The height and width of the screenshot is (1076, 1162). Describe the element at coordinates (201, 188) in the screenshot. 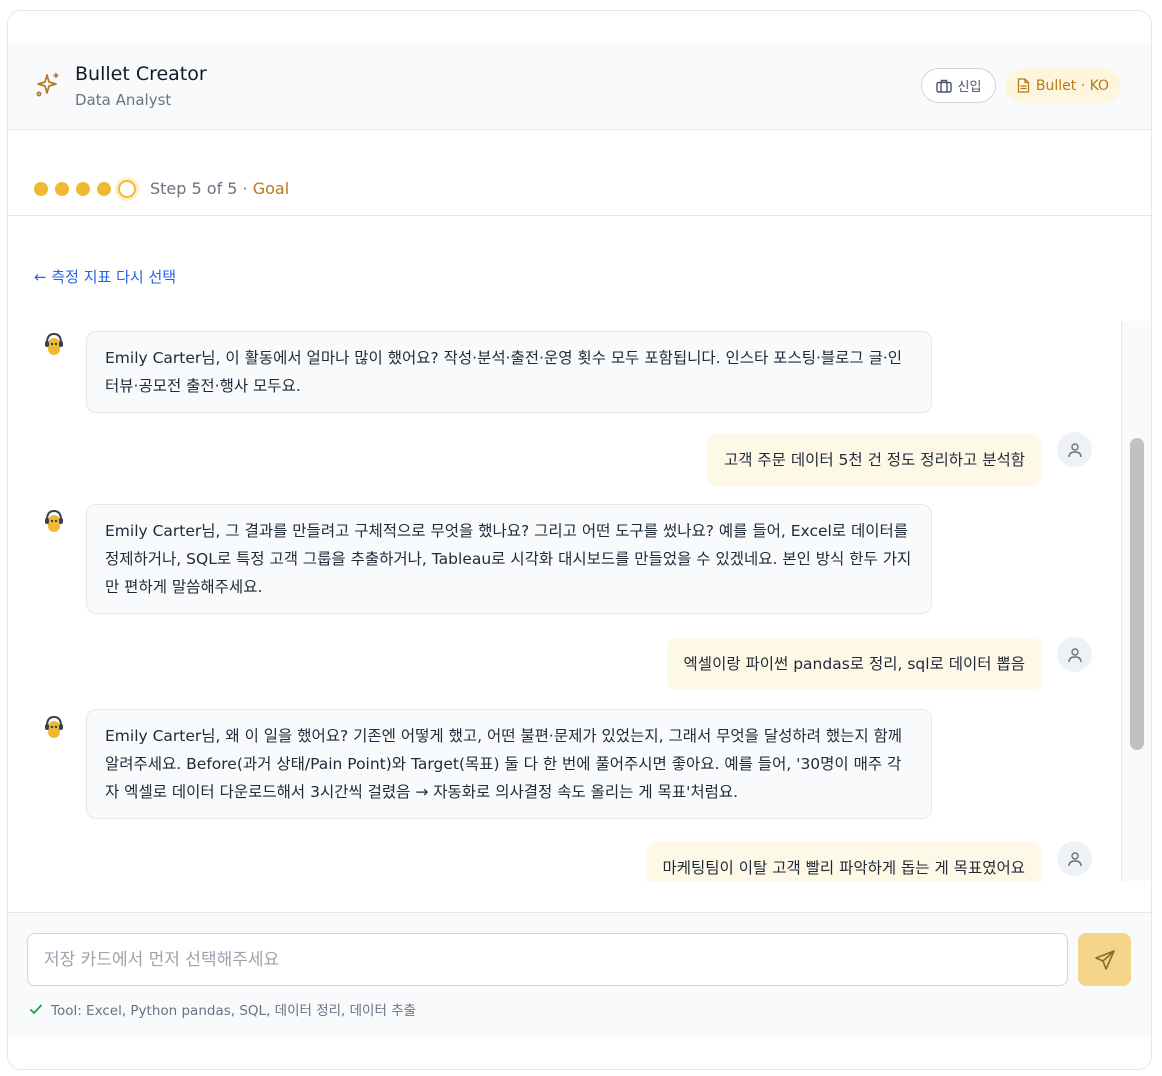

I see `step-count: Step 5 of 5 ·` at that location.